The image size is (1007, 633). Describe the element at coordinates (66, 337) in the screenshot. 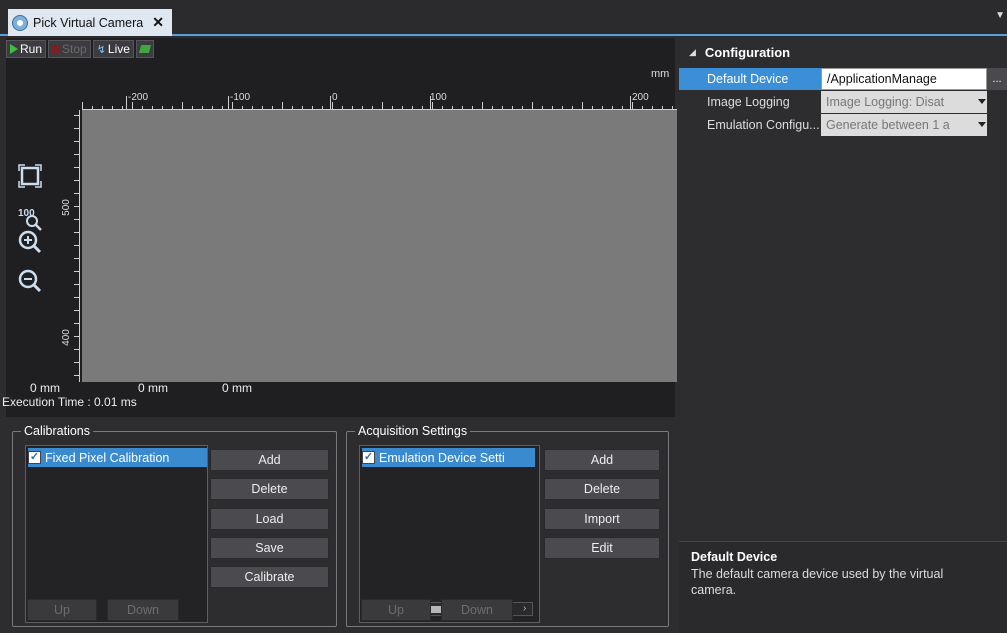

I see `ruler-label: 400` at that location.